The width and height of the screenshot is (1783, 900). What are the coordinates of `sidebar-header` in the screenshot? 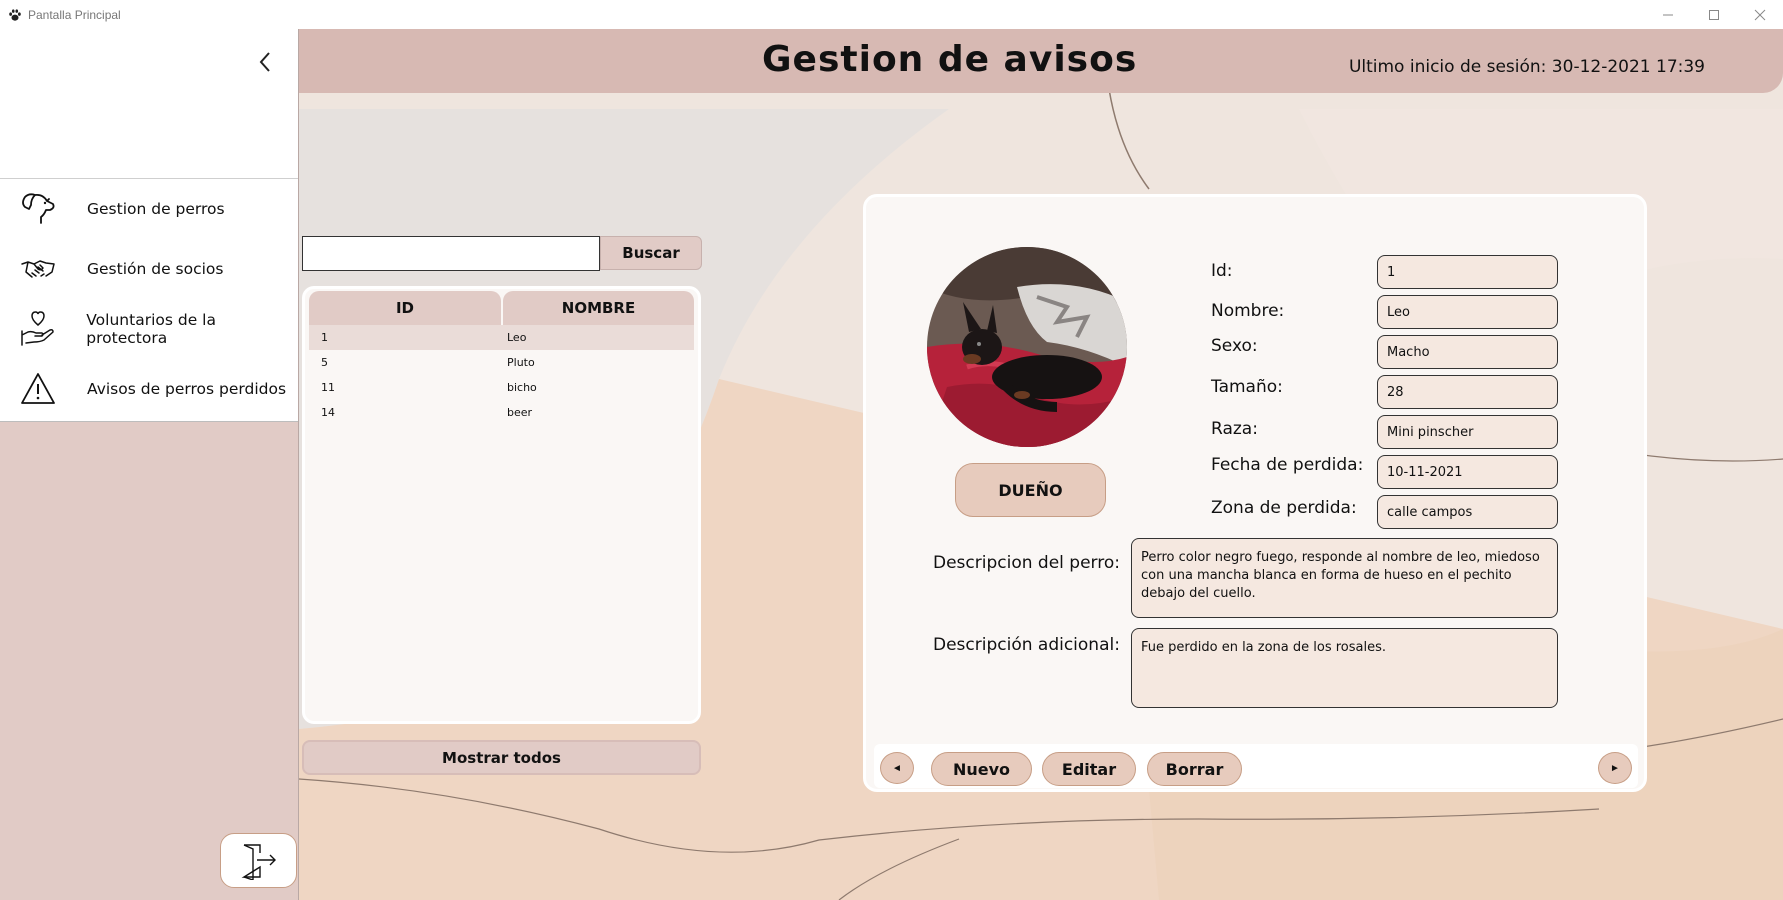 It's located at (149, 104).